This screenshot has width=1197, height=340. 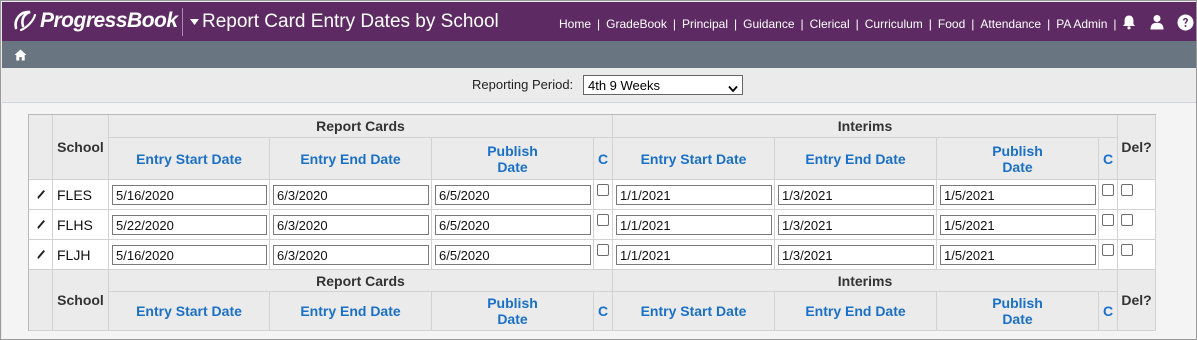 What do you see at coordinates (25, 21) in the screenshot?
I see `progressbook-swoosh-icon` at bounding box center [25, 21].